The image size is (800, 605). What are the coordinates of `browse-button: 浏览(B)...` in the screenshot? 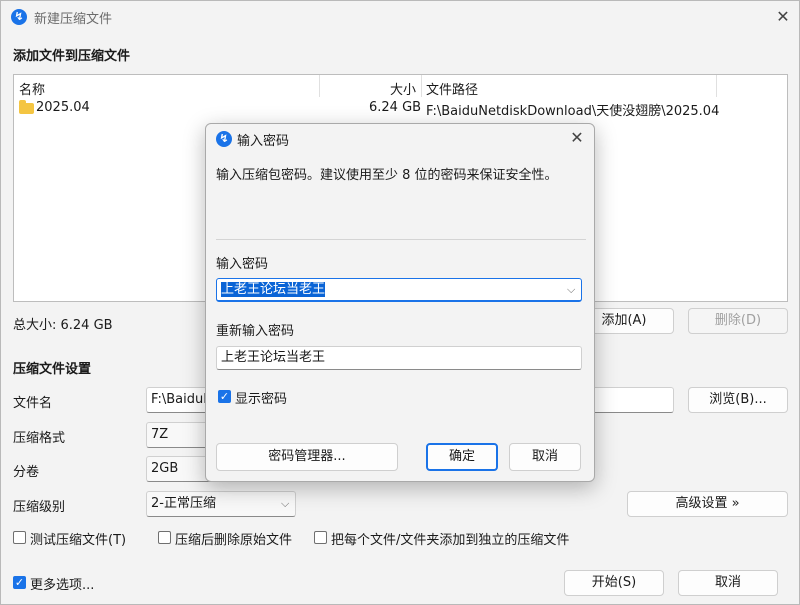 It's located at (738, 400).